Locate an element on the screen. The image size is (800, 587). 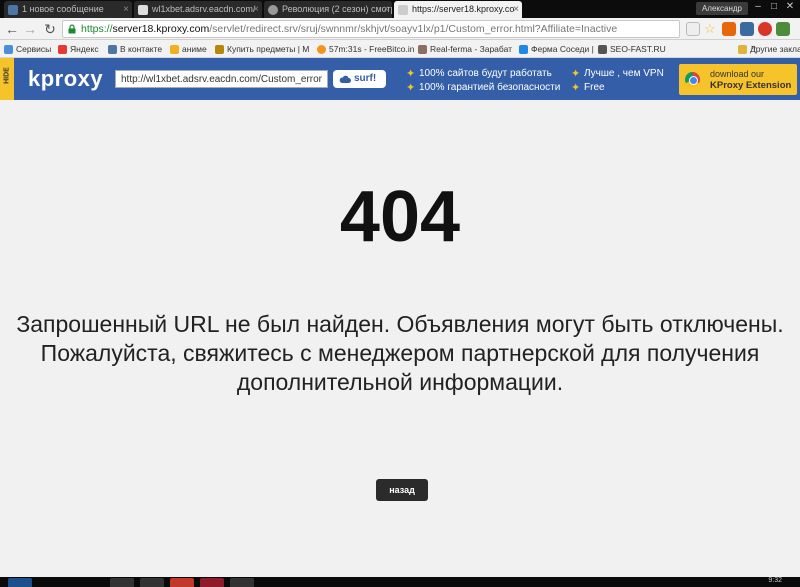
url-scheme: https:// is located at coordinates (97, 29).